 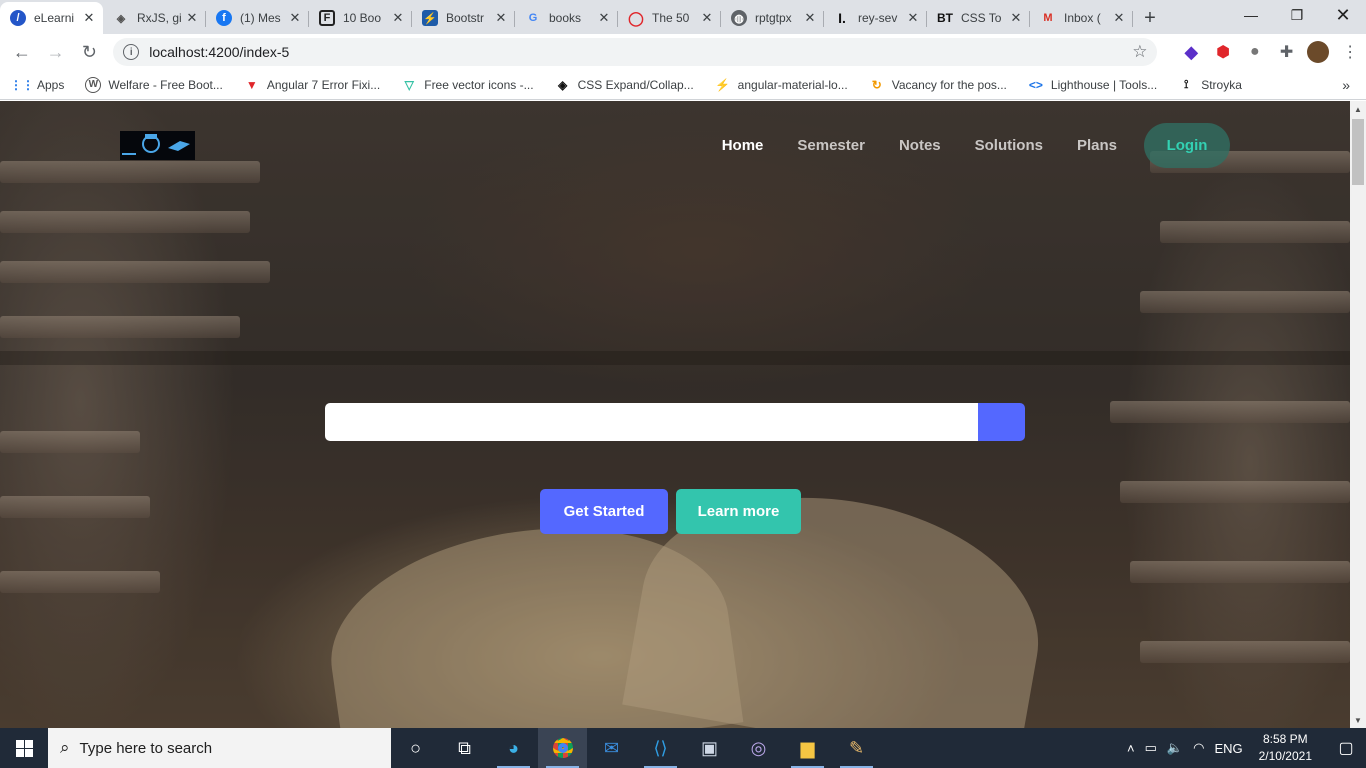 What do you see at coordinates (1048, 18) in the screenshot?
I see `gmail-favicon: M` at bounding box center [1048, 18].